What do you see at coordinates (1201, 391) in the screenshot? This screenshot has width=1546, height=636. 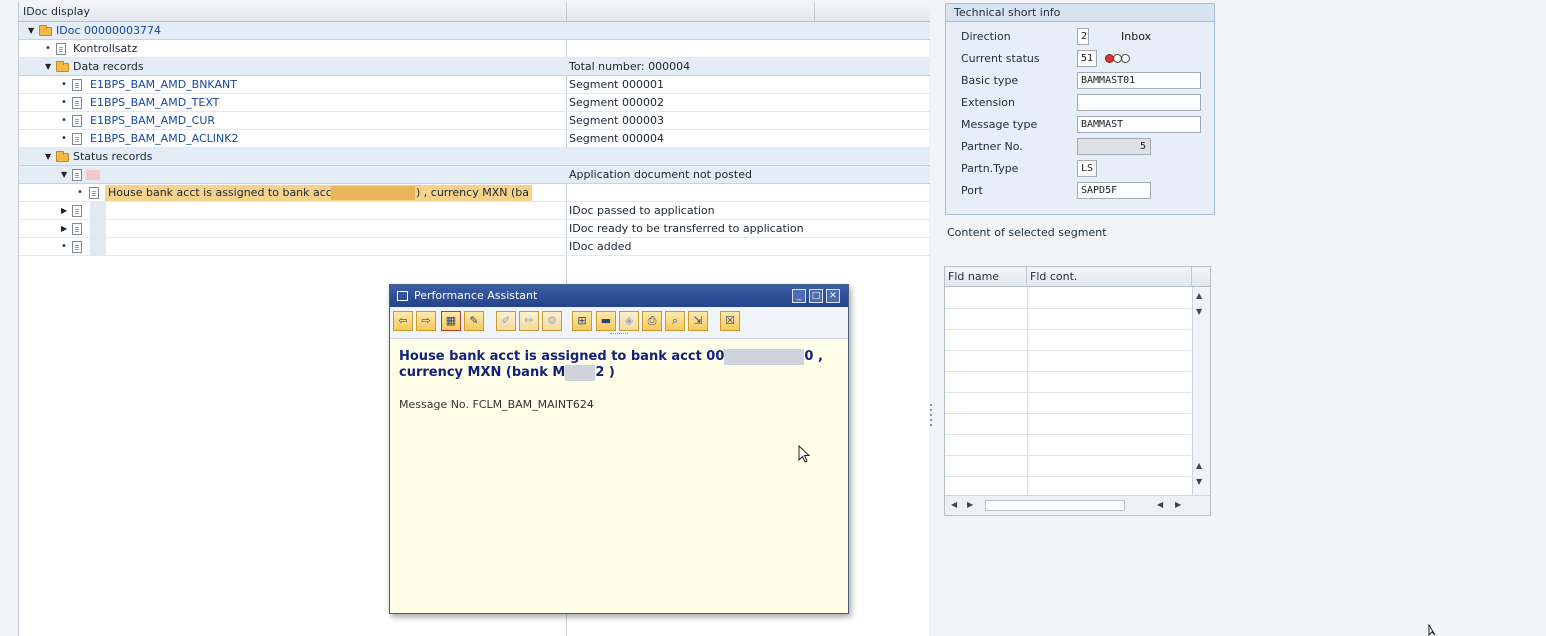 I see `vertical-scrollbar: ▲ ▼ ▲ ▼` at bounding box center [1201, 391].